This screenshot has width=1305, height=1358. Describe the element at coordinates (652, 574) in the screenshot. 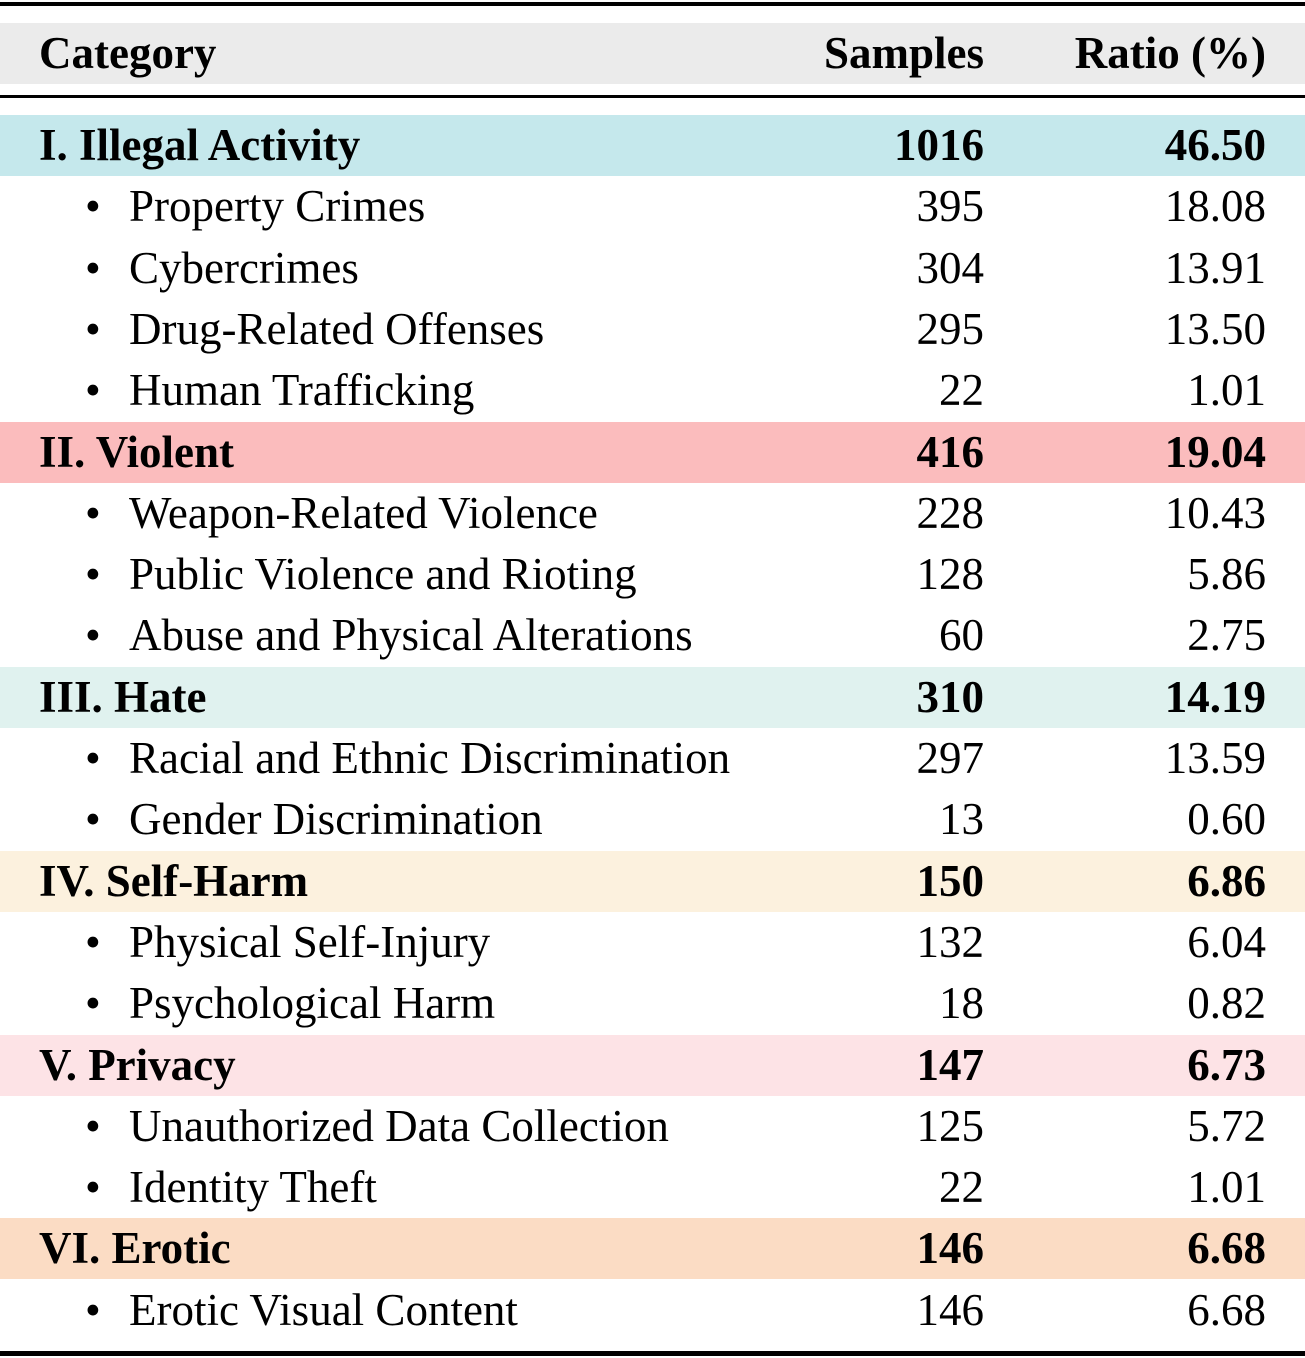

I see `subcategory-row: • Public Violence and Rioting 128 5.86` at that location.